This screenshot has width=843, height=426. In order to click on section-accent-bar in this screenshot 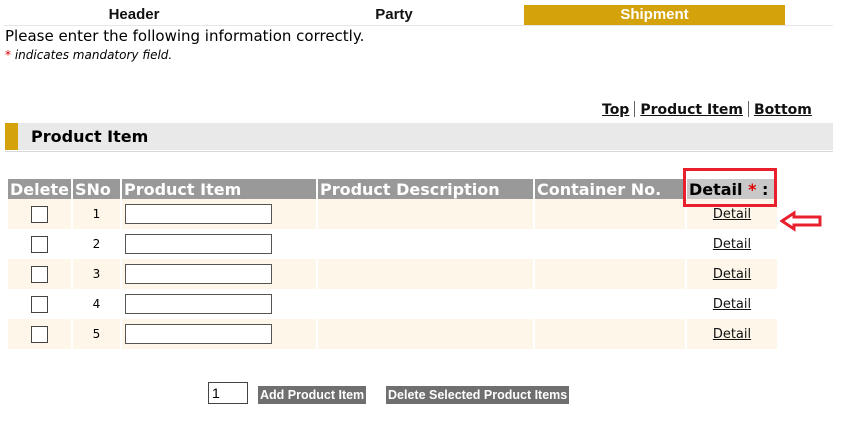, I will do `click(11, 136)`.